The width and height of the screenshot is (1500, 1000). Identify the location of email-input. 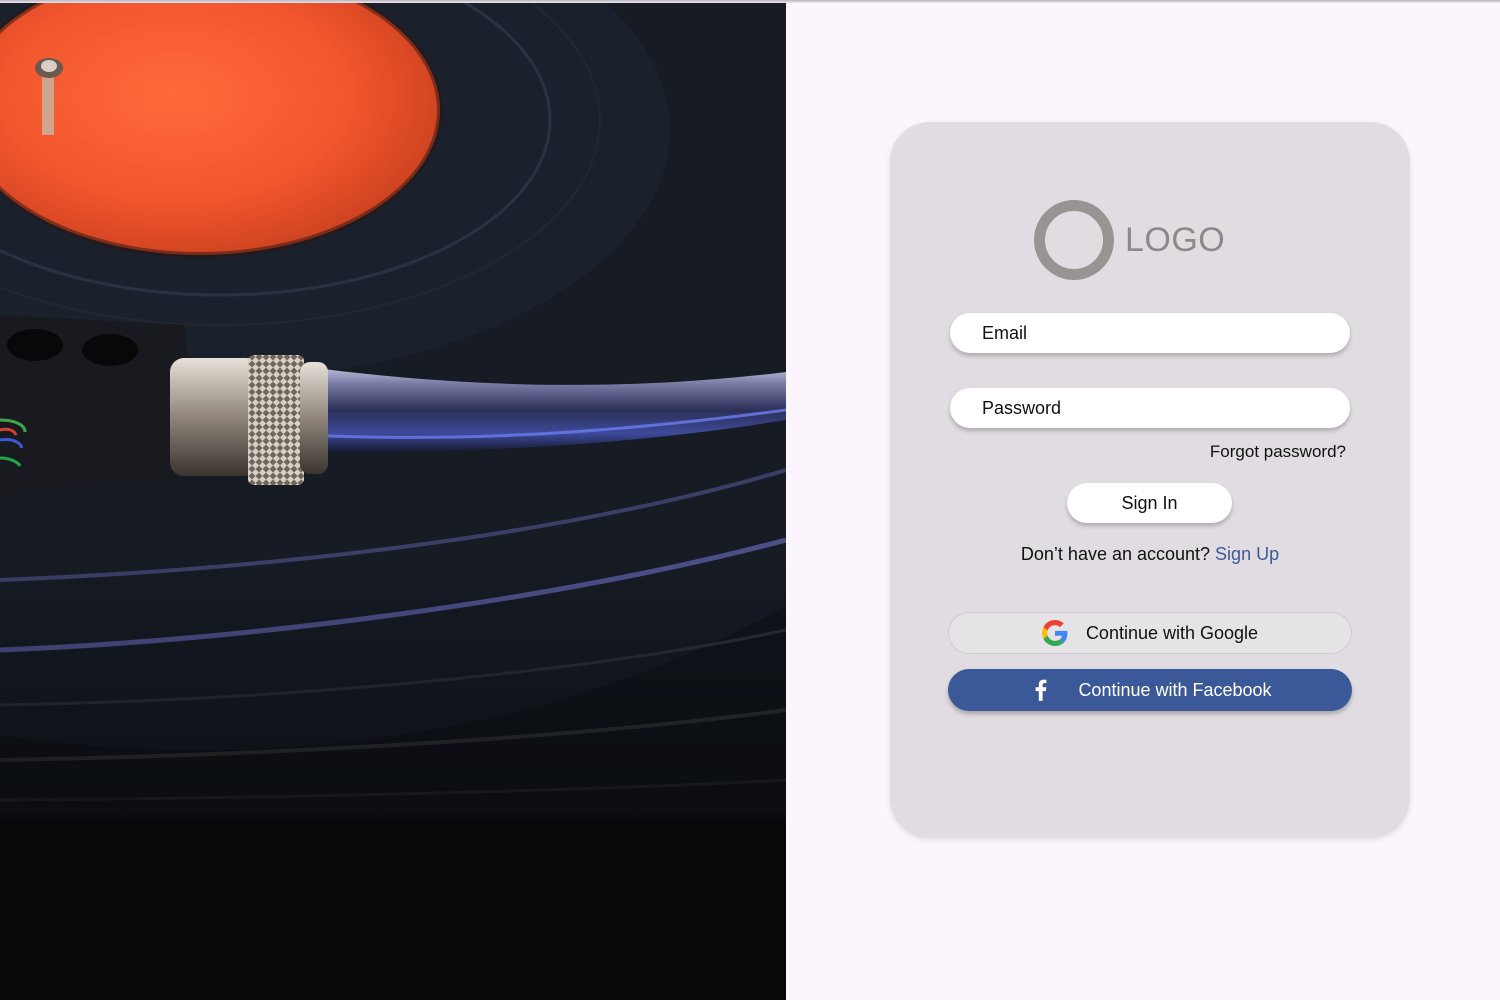
(1150, 333).